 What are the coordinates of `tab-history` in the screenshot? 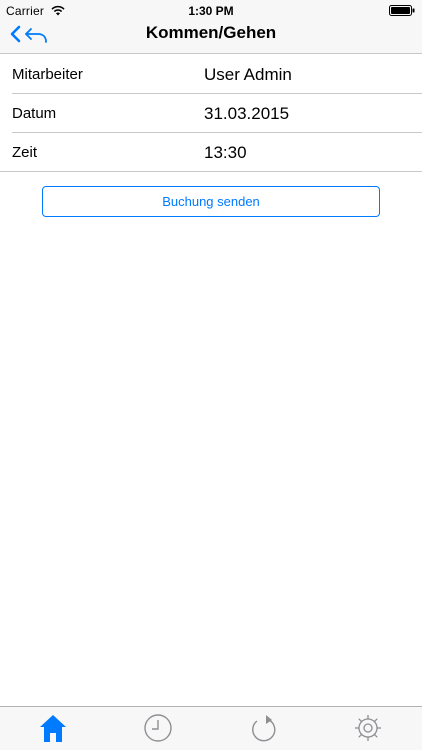 It's located at (157, 728).